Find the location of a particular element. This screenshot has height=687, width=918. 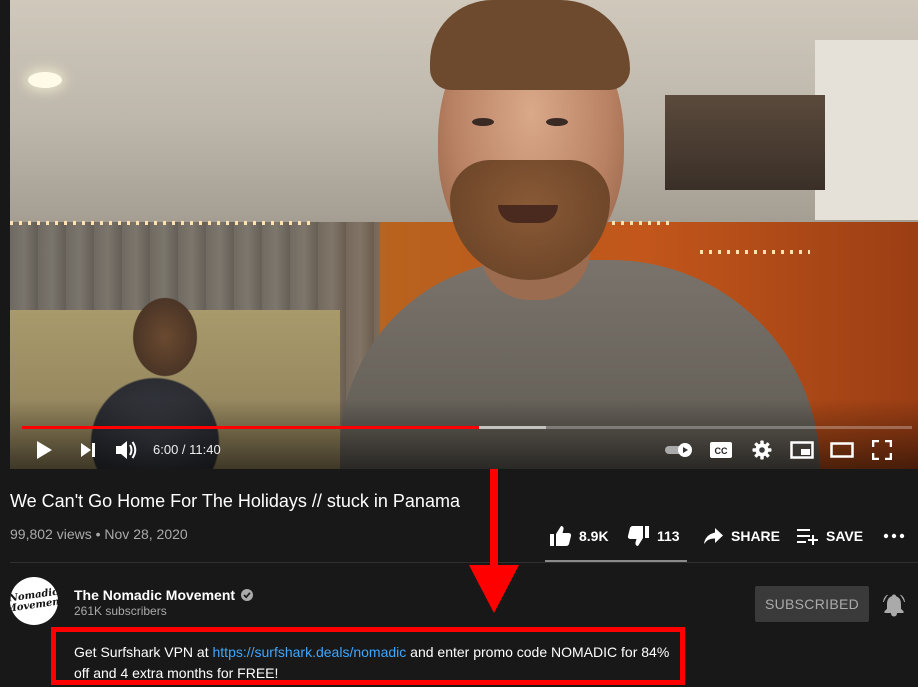

share-label: SHARE is located at coordinates (756, 536).